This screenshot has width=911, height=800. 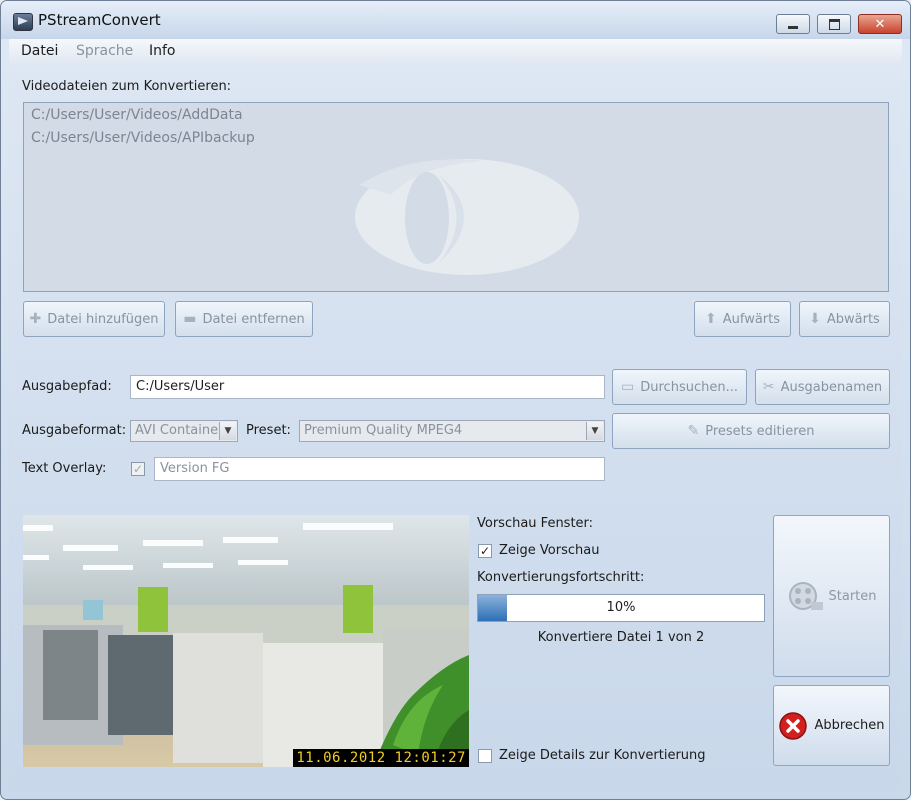 I want to click on add-file-label: Datei hinzufügen, so click(x=103, y=319).